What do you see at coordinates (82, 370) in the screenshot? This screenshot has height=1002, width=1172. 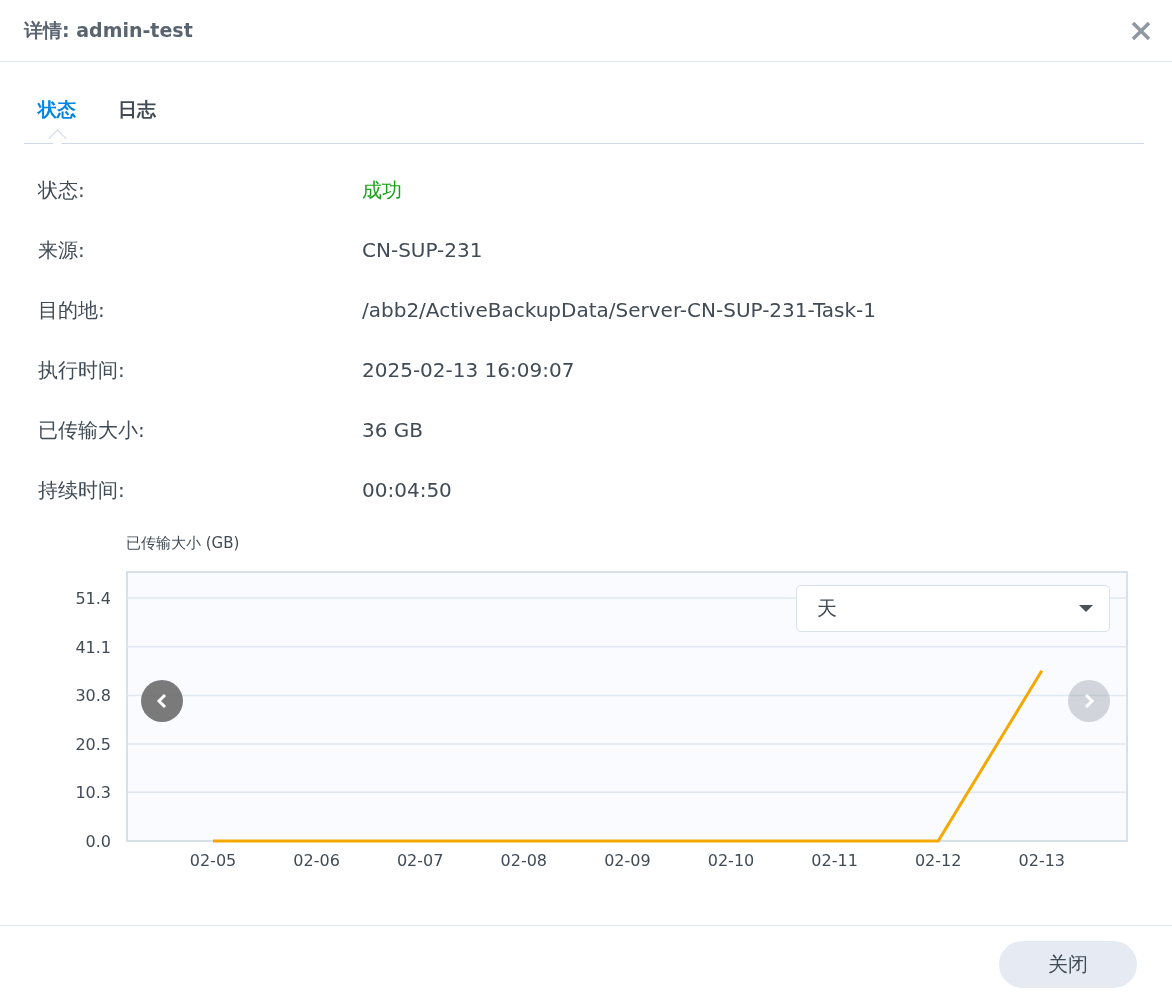 I see `field-label: 执行时间:` at bounding box center [82, 370].